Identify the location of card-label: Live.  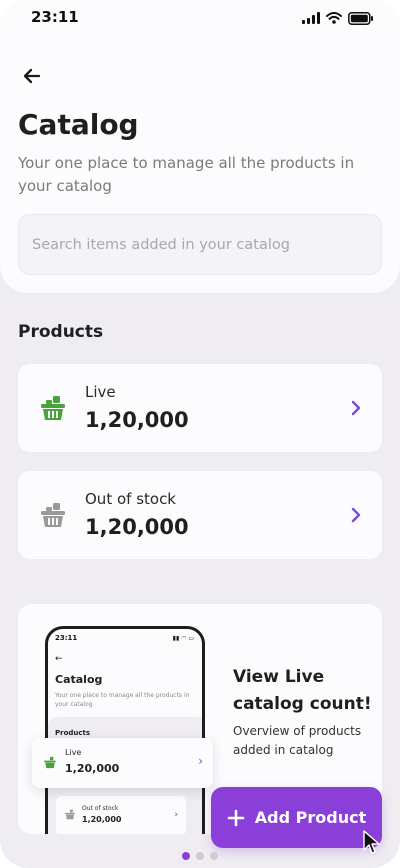
(100, 392).